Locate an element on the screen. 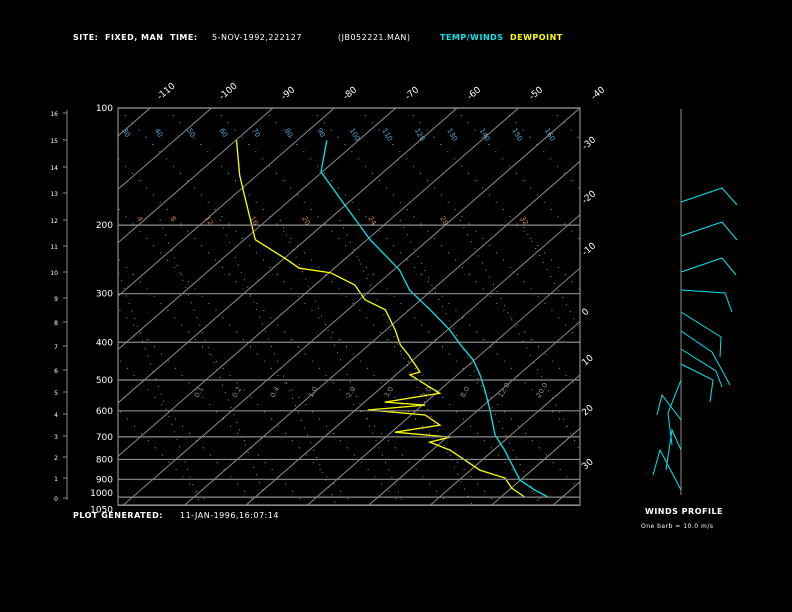  pressure-tick-label: 1000 is located at coordinates (101, 494).